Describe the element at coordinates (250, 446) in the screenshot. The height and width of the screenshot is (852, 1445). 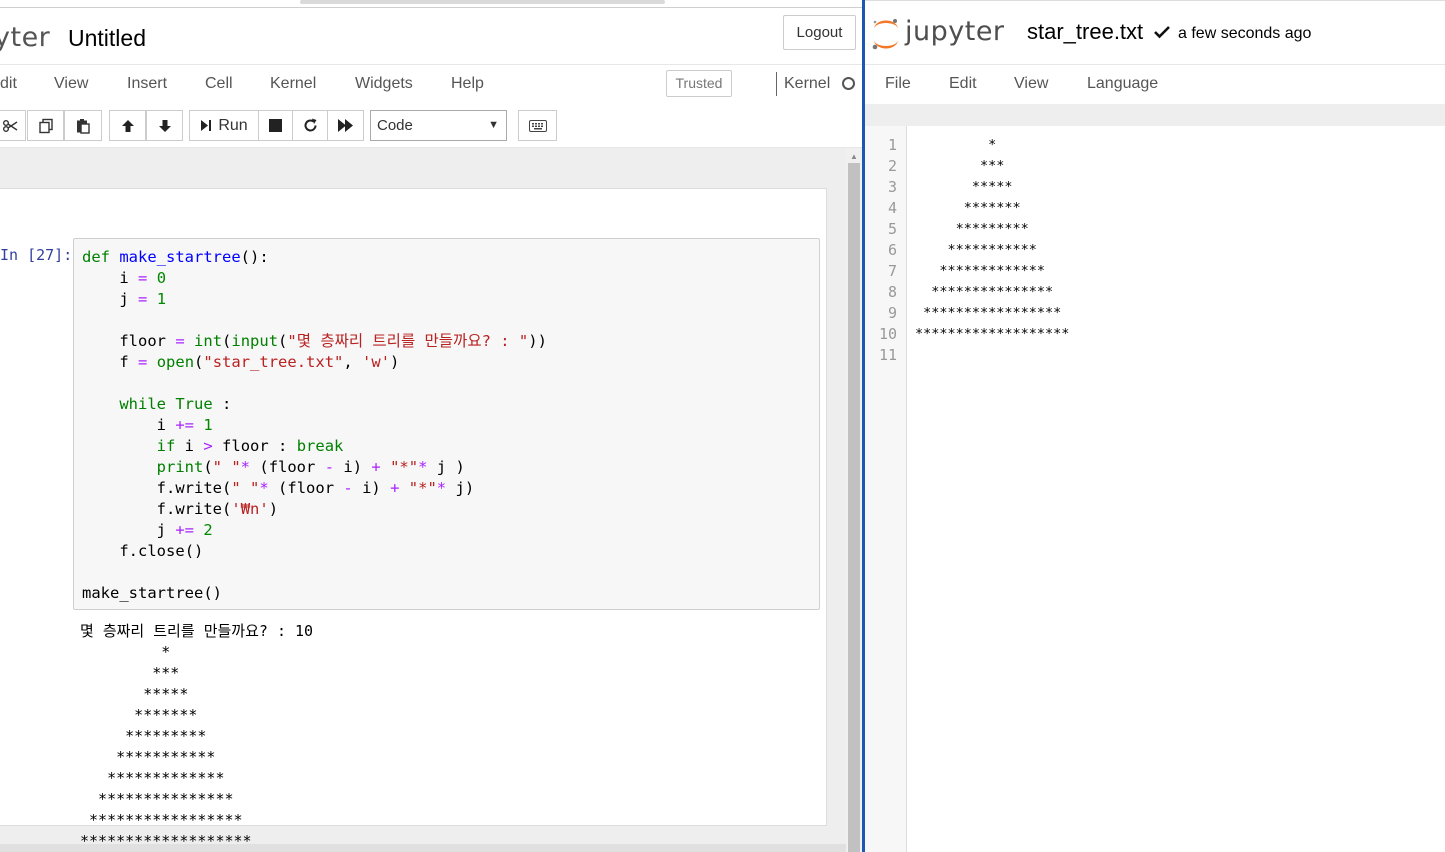
I see `code-line: if i > floor : break` at that location.